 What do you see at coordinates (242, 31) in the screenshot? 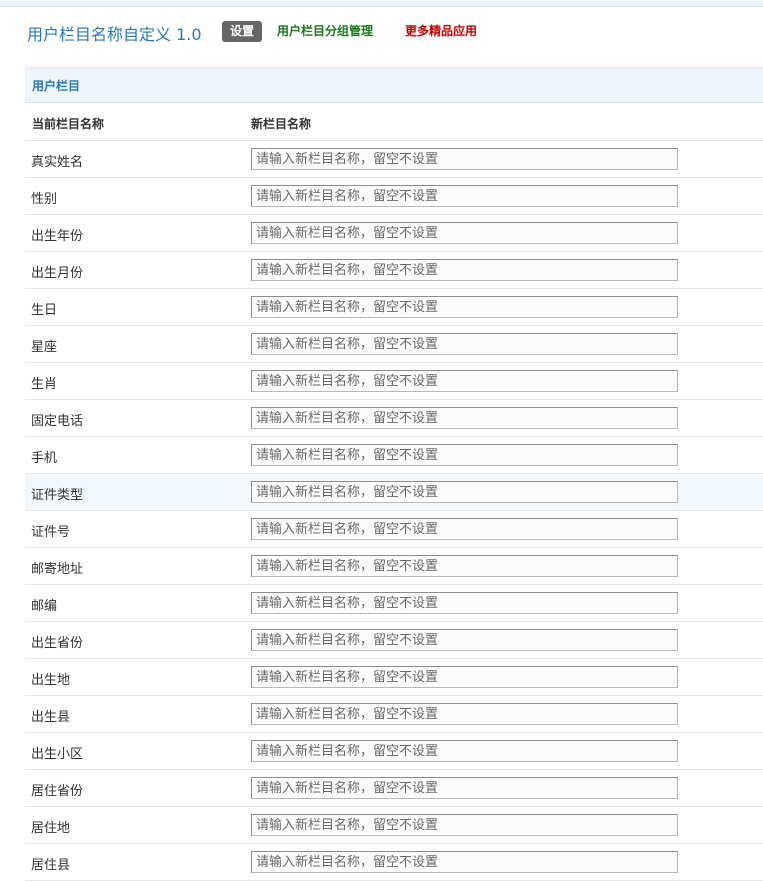
I see `tab-settings: 设置` at bounding box center [242, 31].